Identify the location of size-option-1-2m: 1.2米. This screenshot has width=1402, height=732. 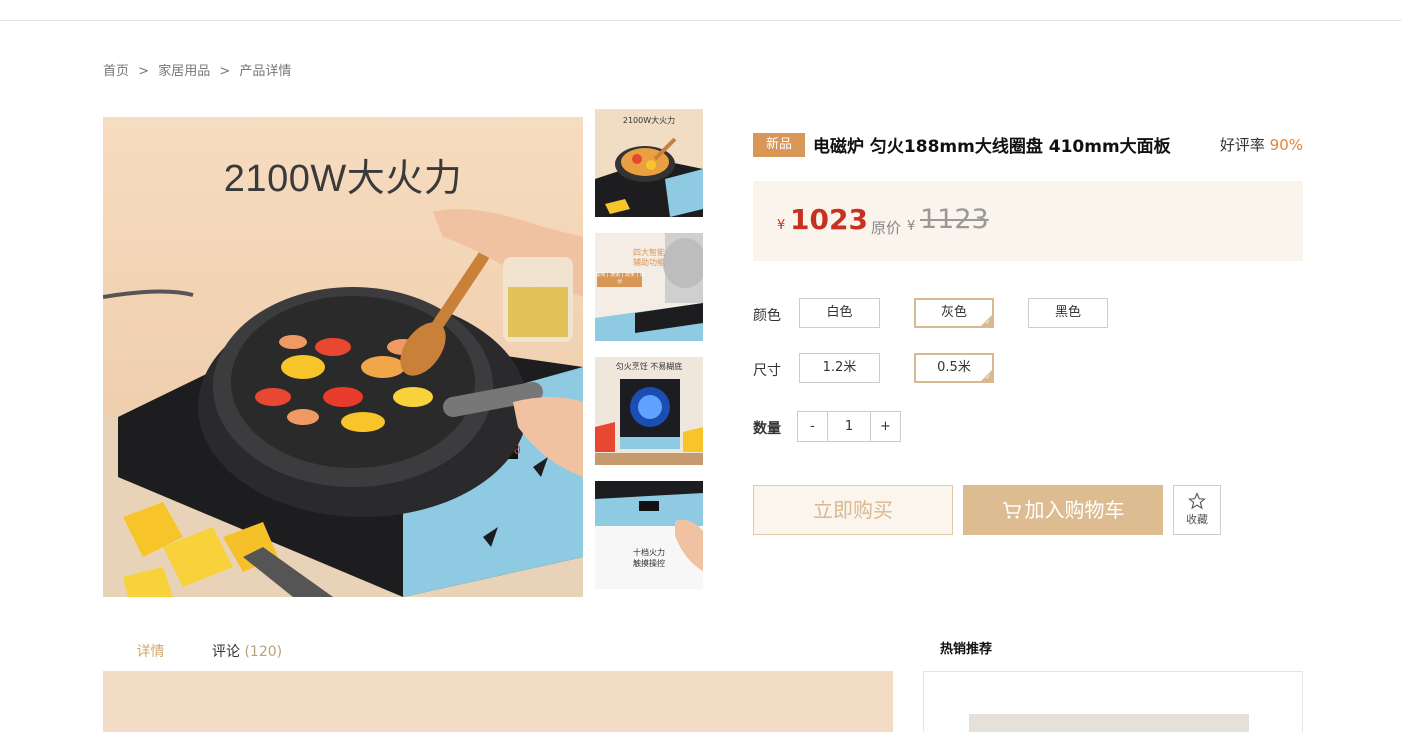
(839, 368).